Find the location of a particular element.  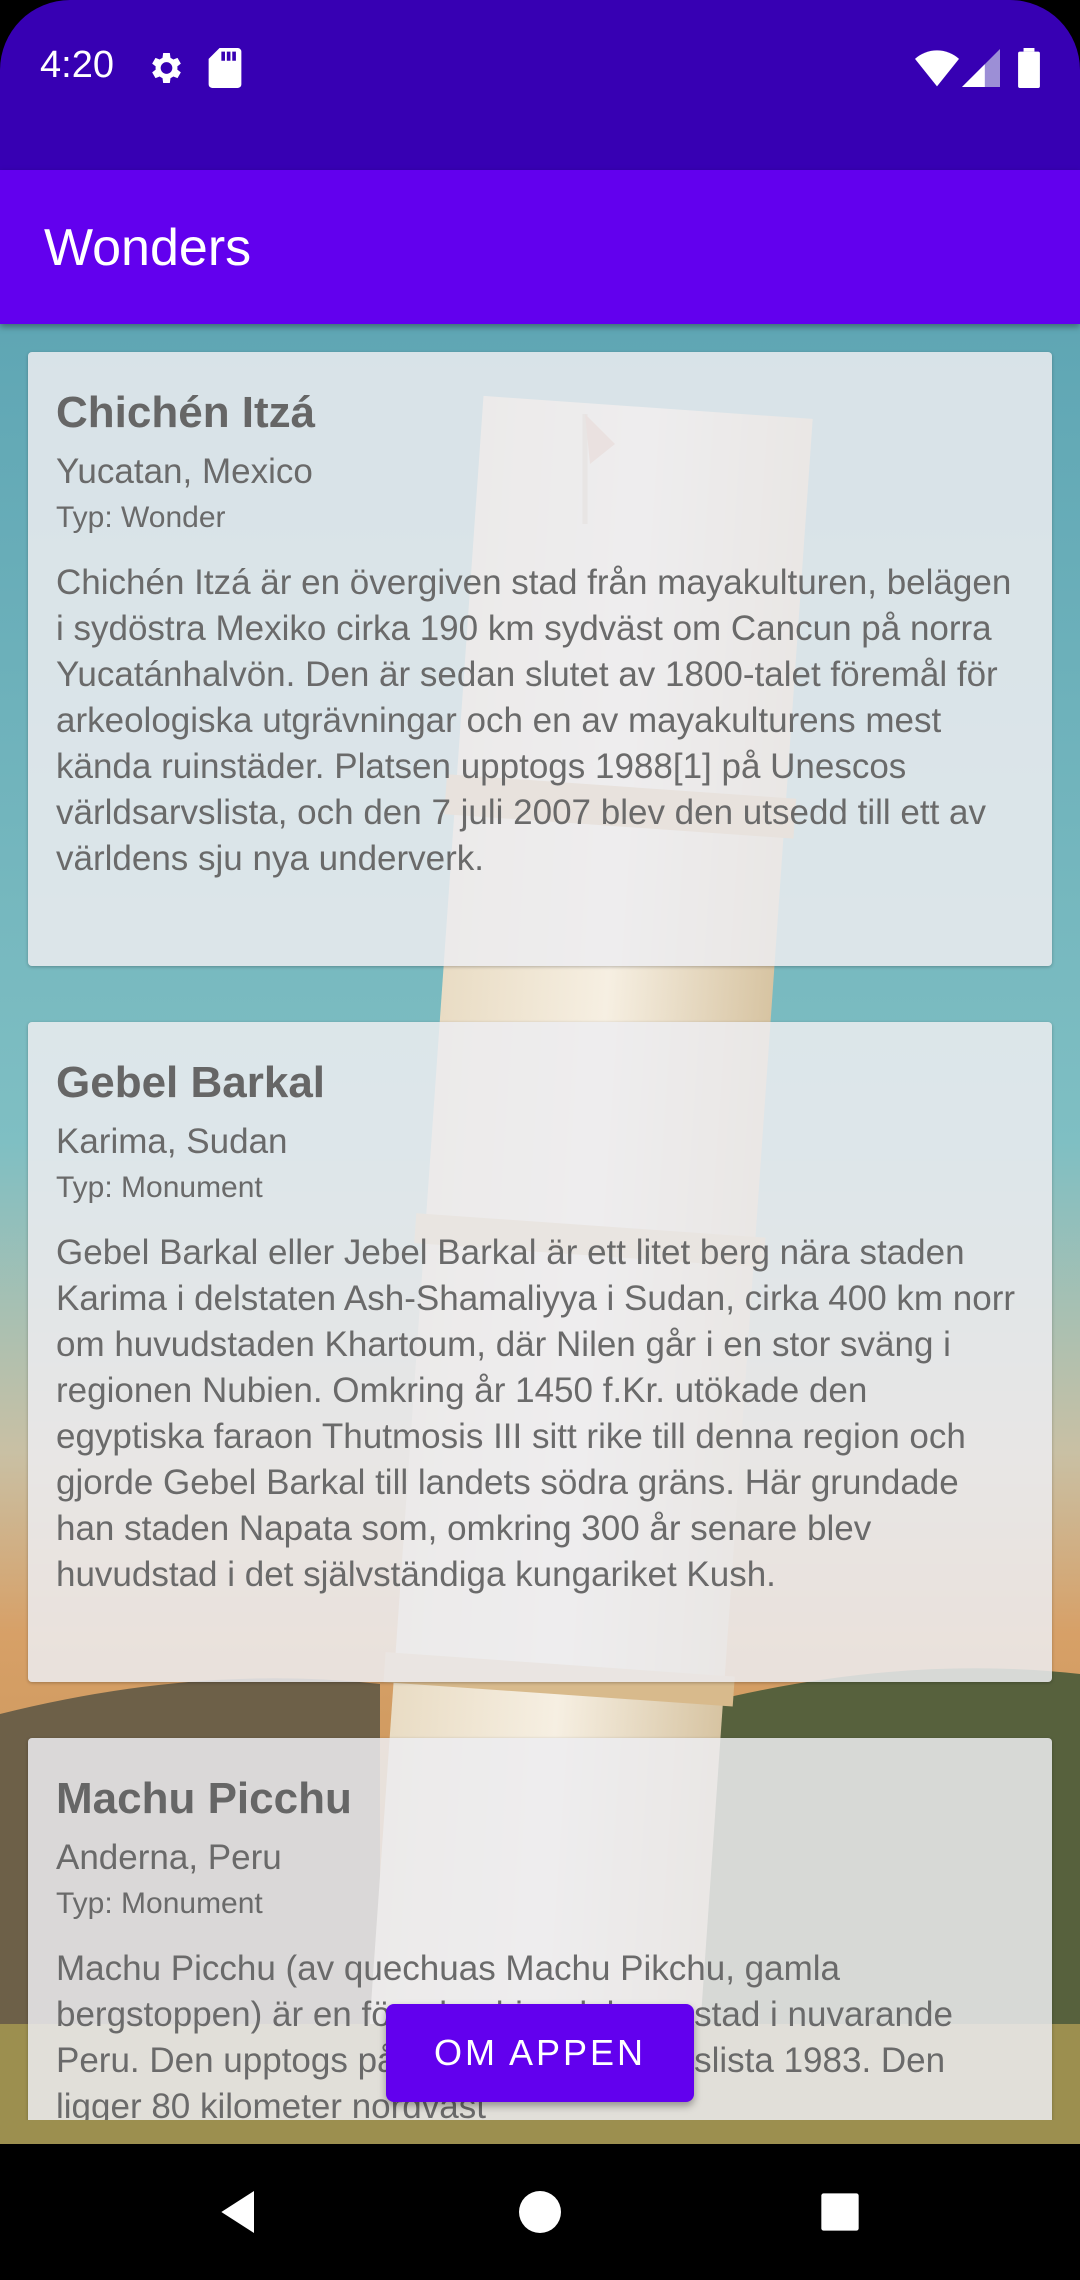

battery-icon is located at coordinates (1029, 68).